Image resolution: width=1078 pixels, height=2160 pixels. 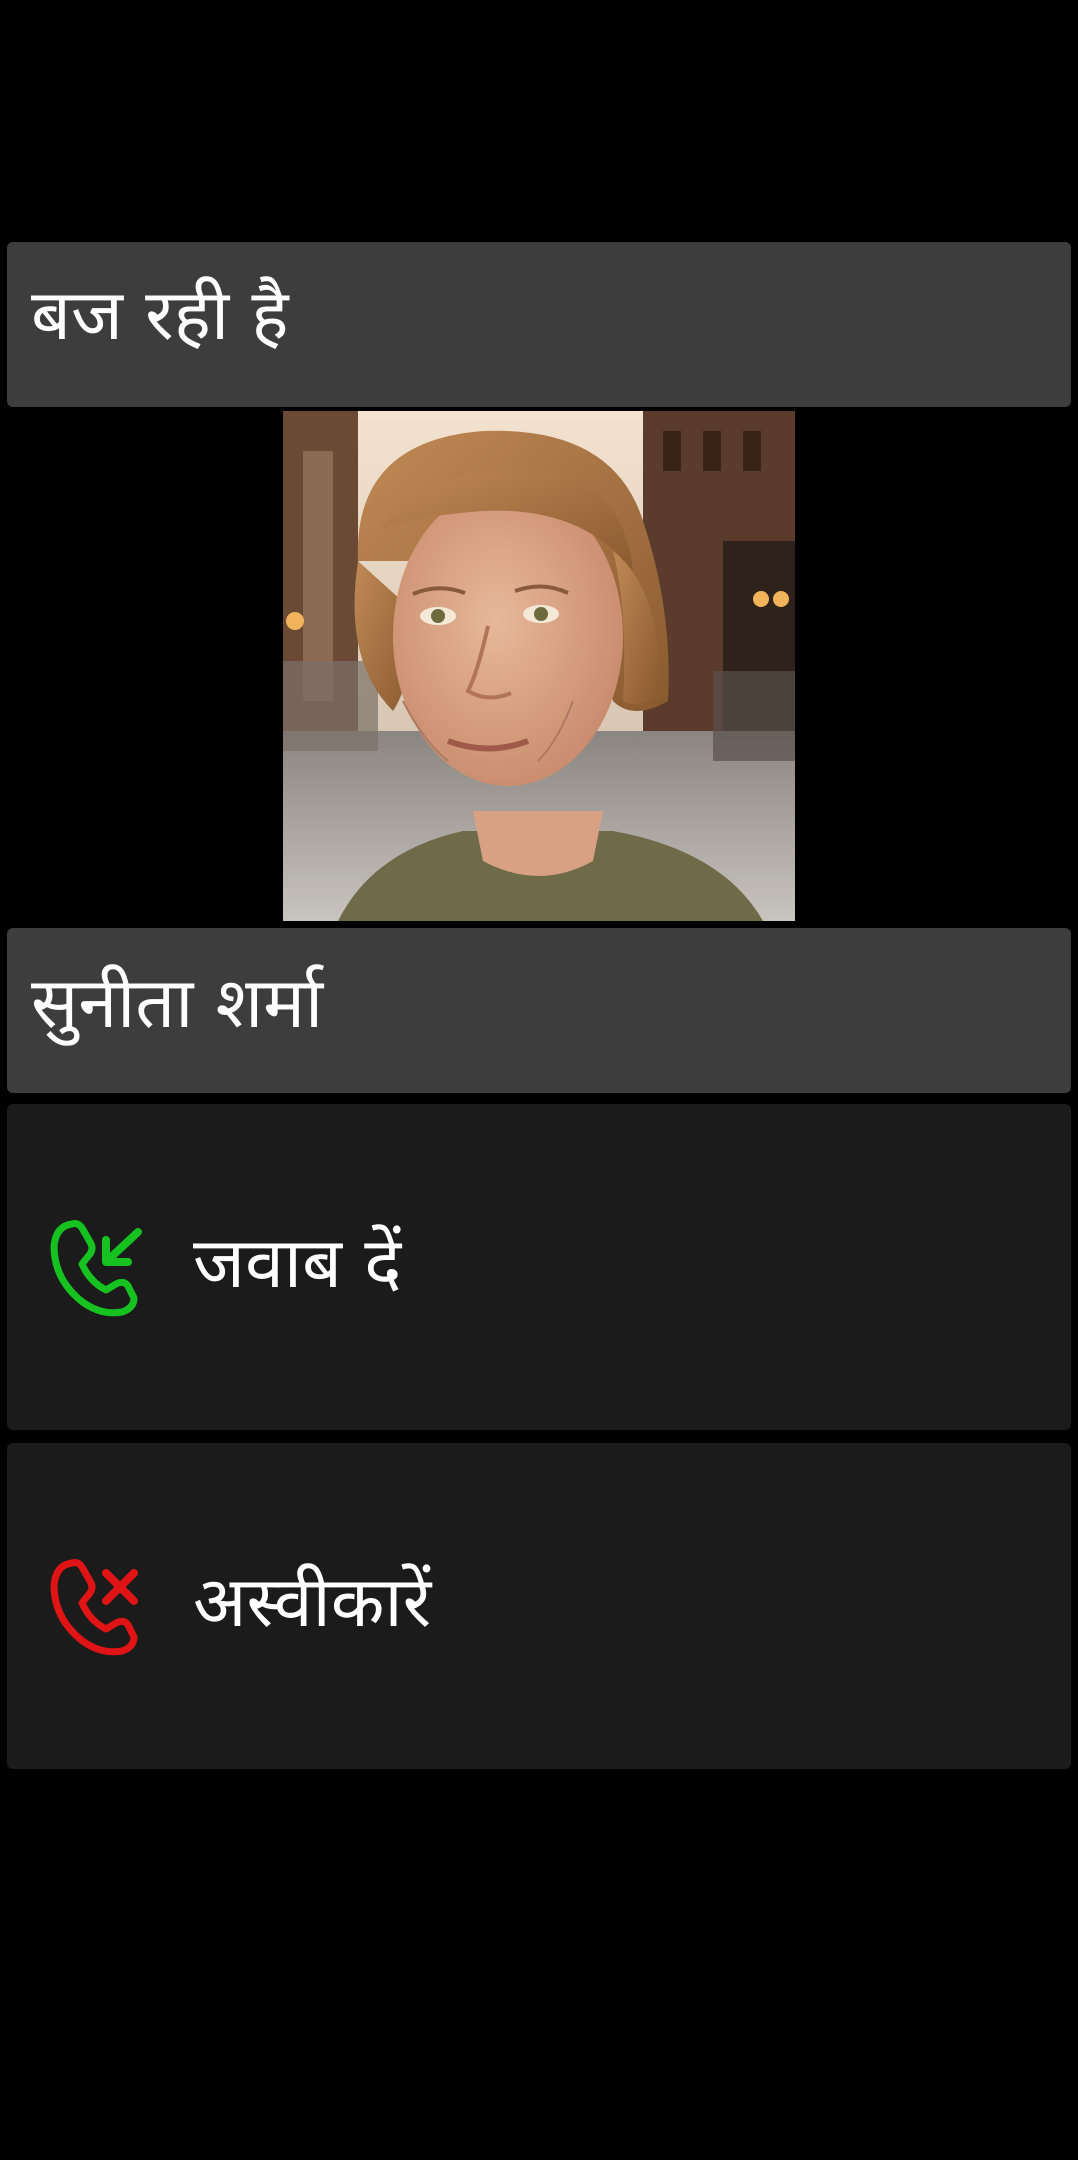 I want to click on caller-name-bar: सुनीता शर्मा, so click(x=539, y=1010).